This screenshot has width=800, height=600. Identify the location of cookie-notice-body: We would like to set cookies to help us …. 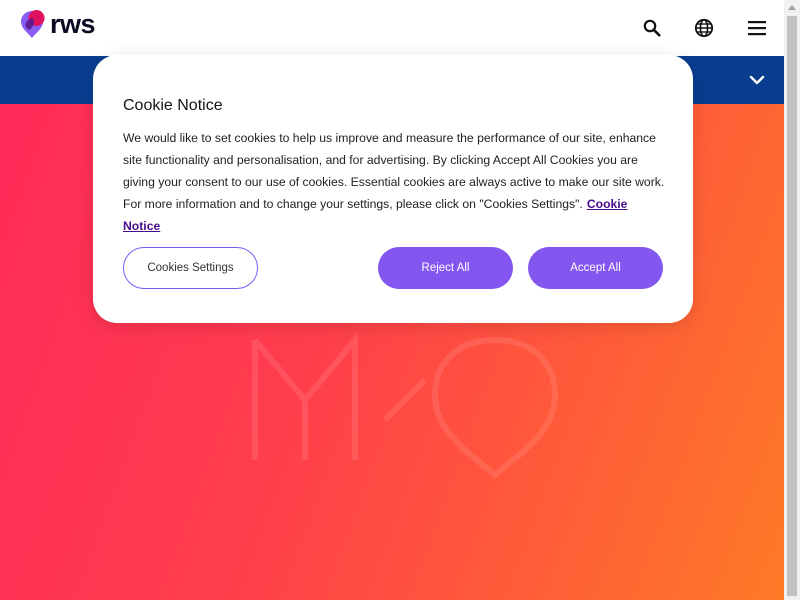
(394, 171).